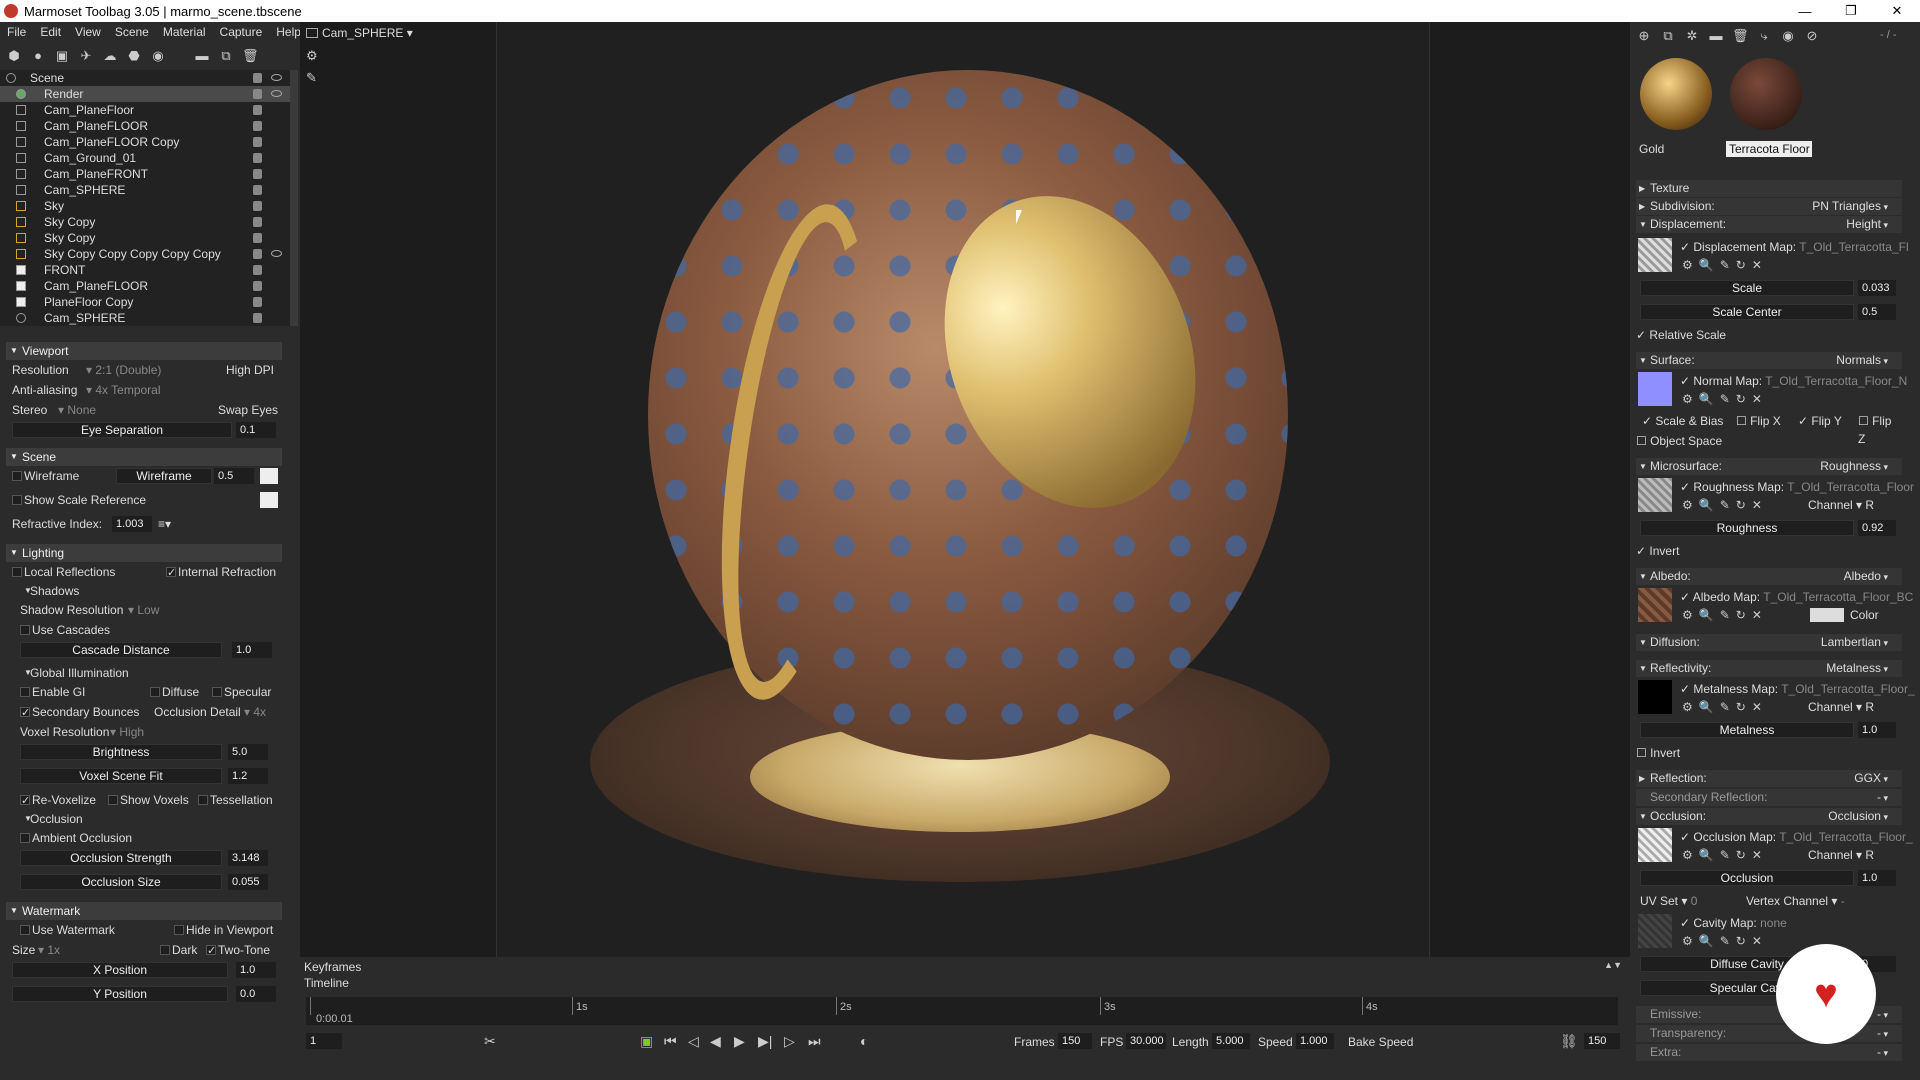  What do you see at coordinates (1796, 837) in the screenshot?
I see `occlusion-map-label: ✓ Occlusion Map: T_Old_Terracotta_Floor_` at bounding box center [1796, 837].